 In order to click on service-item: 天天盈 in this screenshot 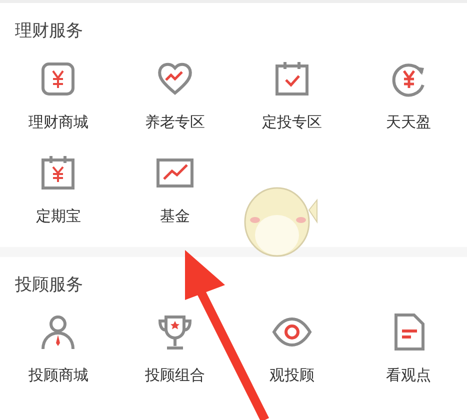, I will do `click(408, 94)`.